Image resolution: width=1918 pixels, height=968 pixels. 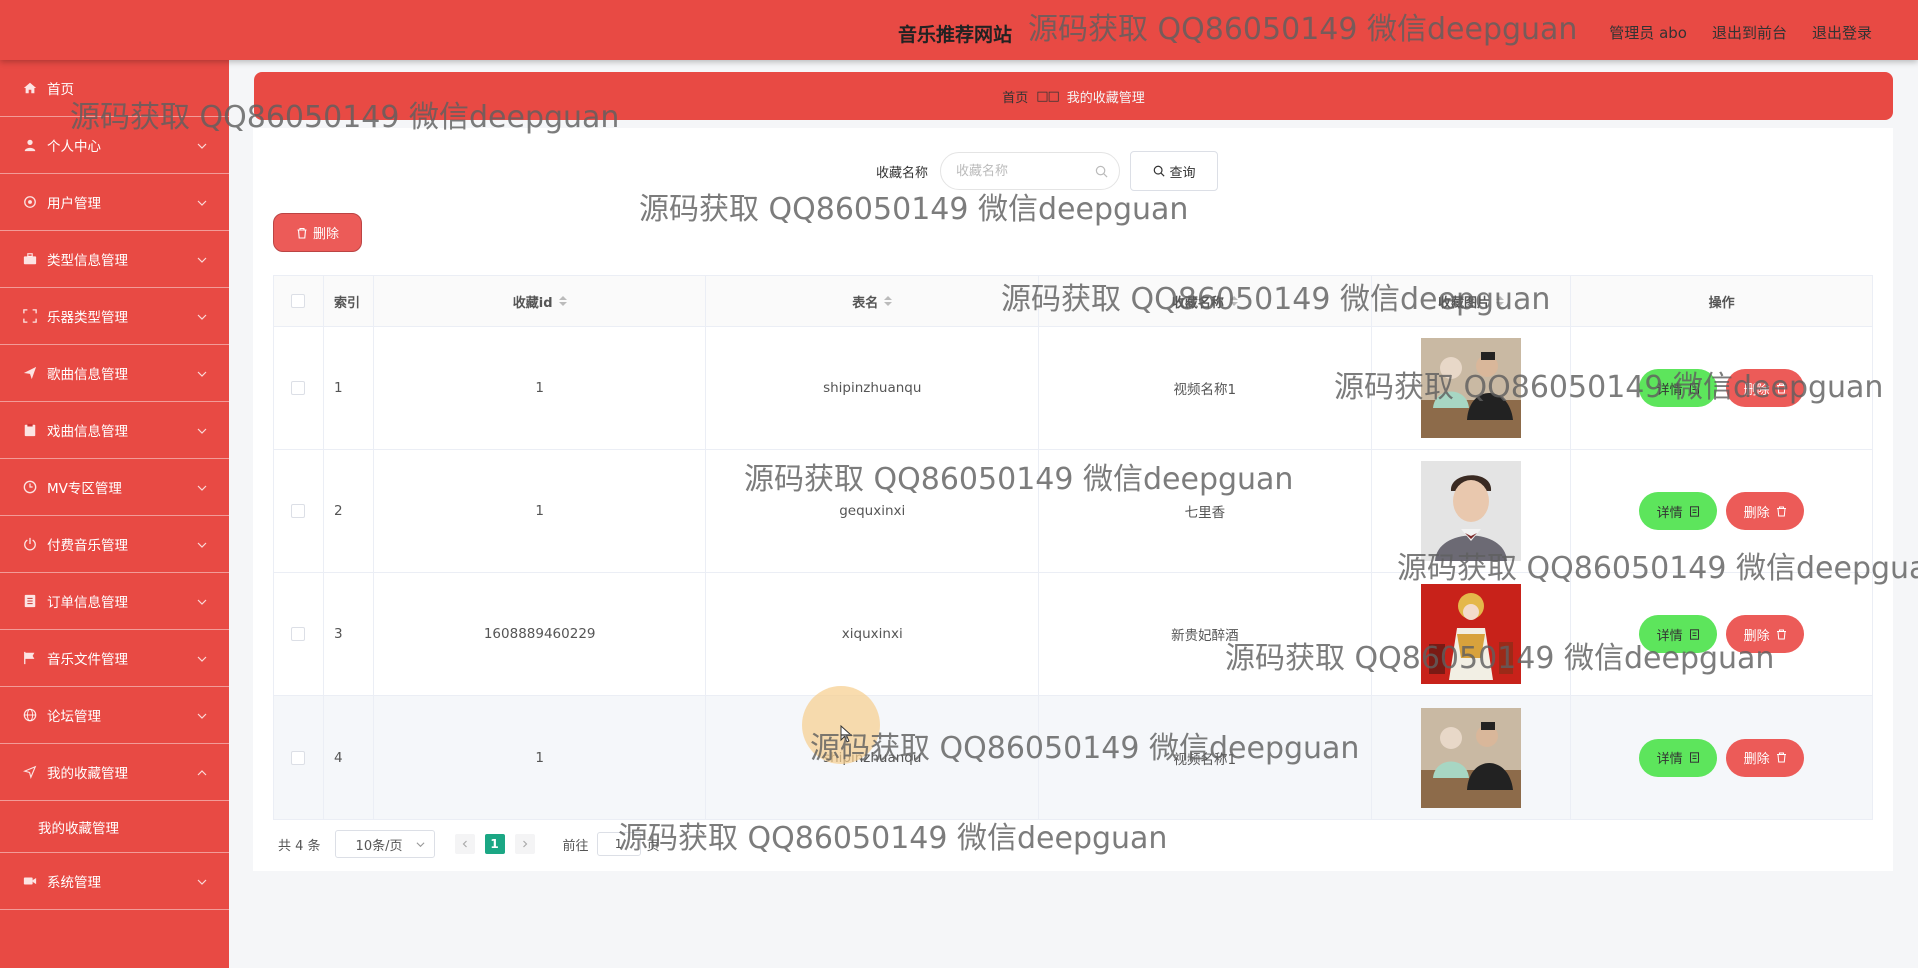 I want to click on admin-username: 管理员 abo, so click(x=1648, y=33).